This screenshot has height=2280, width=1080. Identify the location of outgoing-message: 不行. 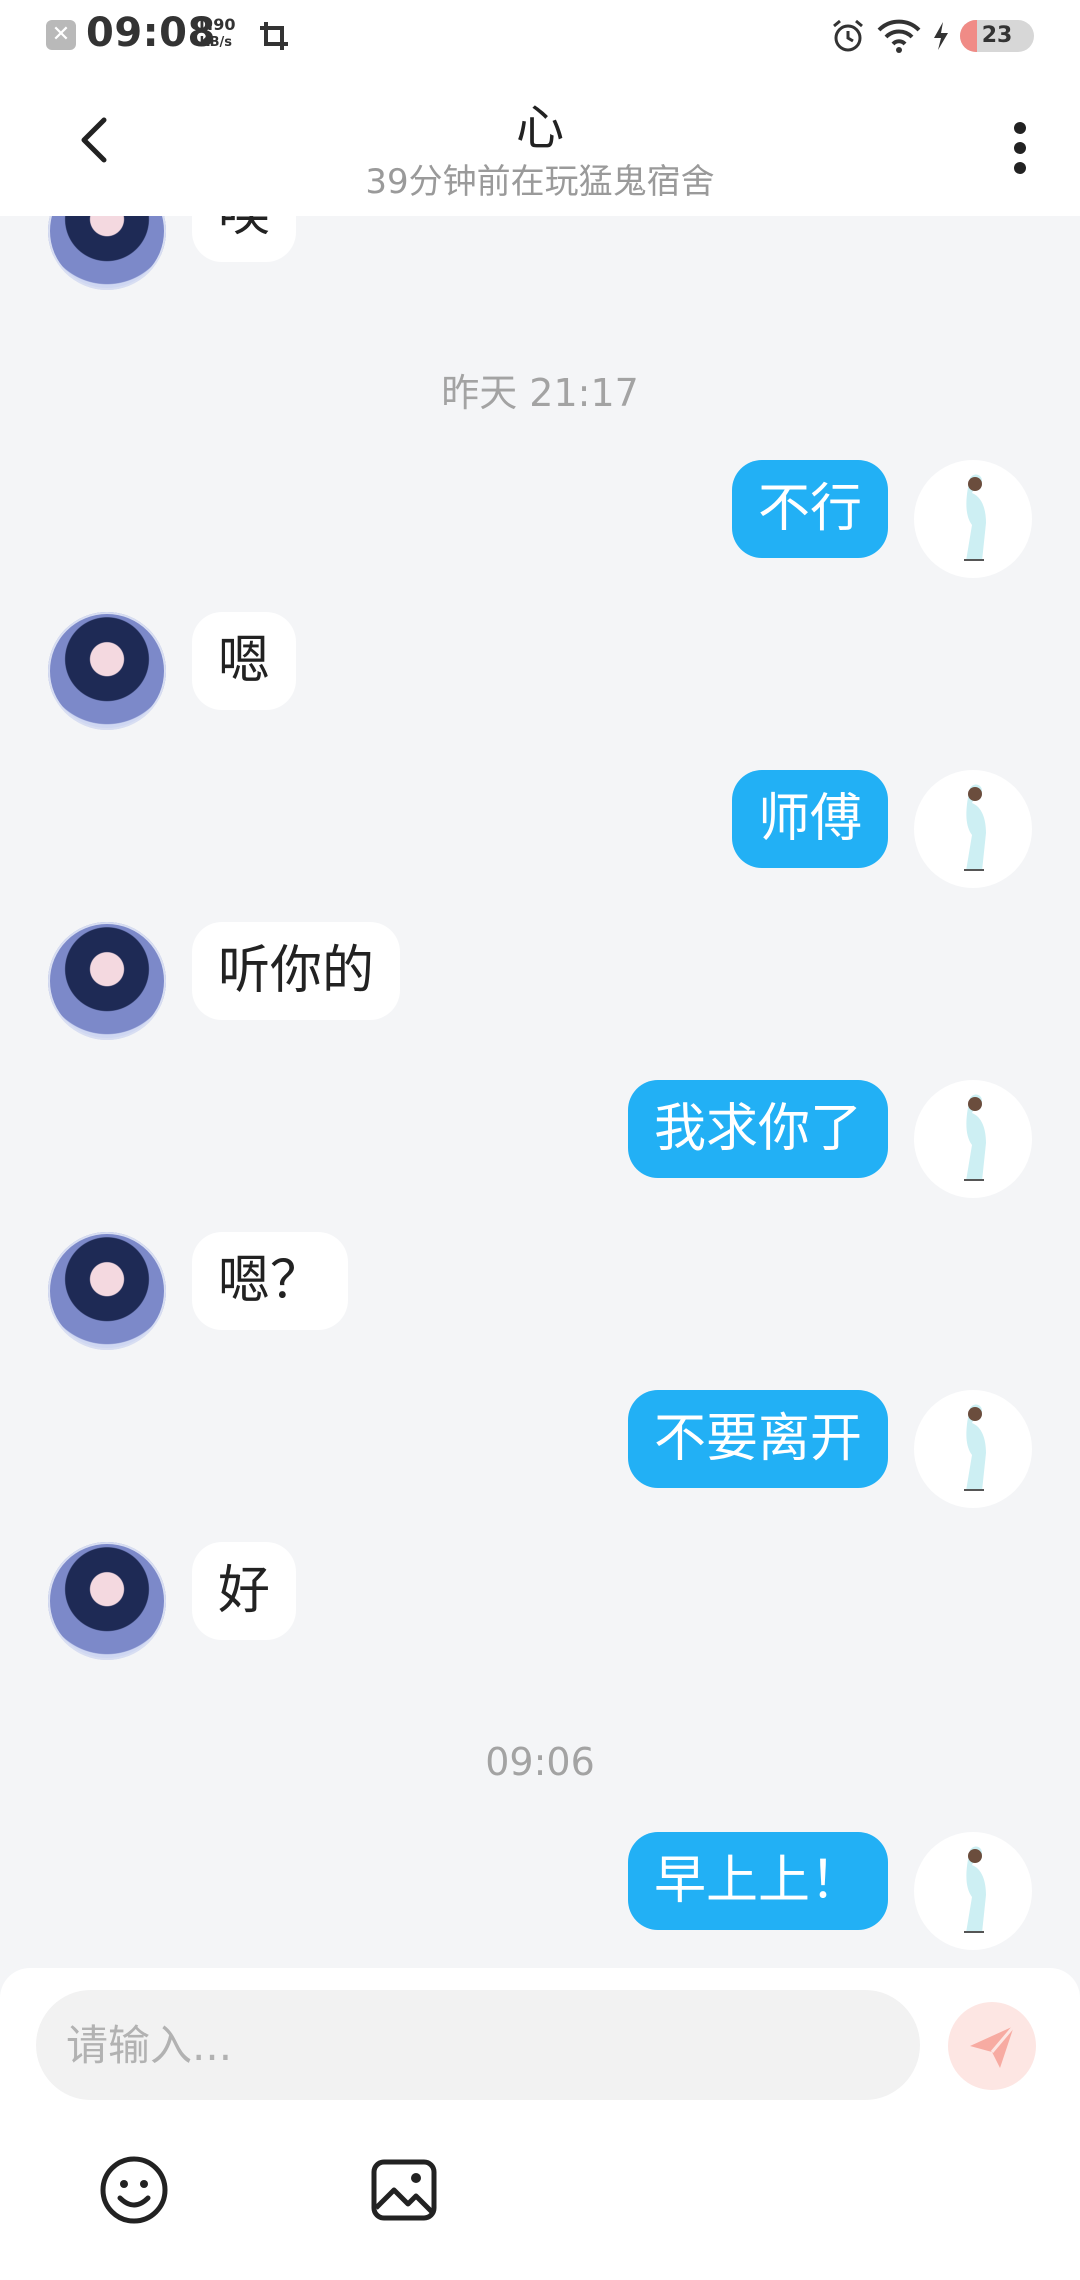
(809, 509).